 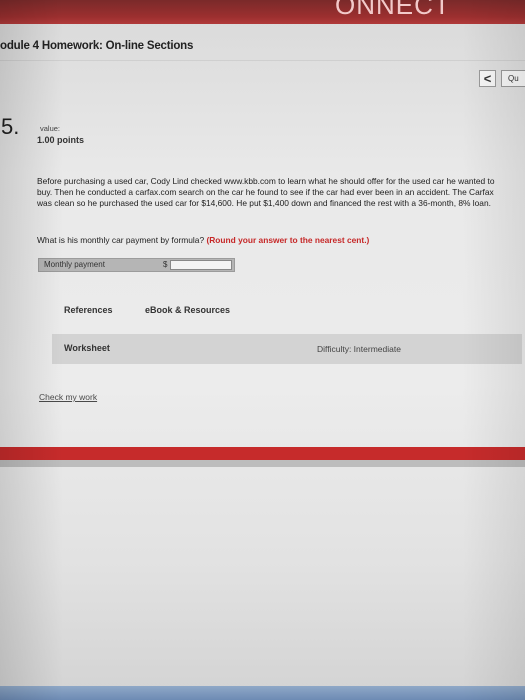 What do you see at coordinates (487, 78) in the screenshot?
I see `previous-question-button: <` at bounding box center [487, 78].